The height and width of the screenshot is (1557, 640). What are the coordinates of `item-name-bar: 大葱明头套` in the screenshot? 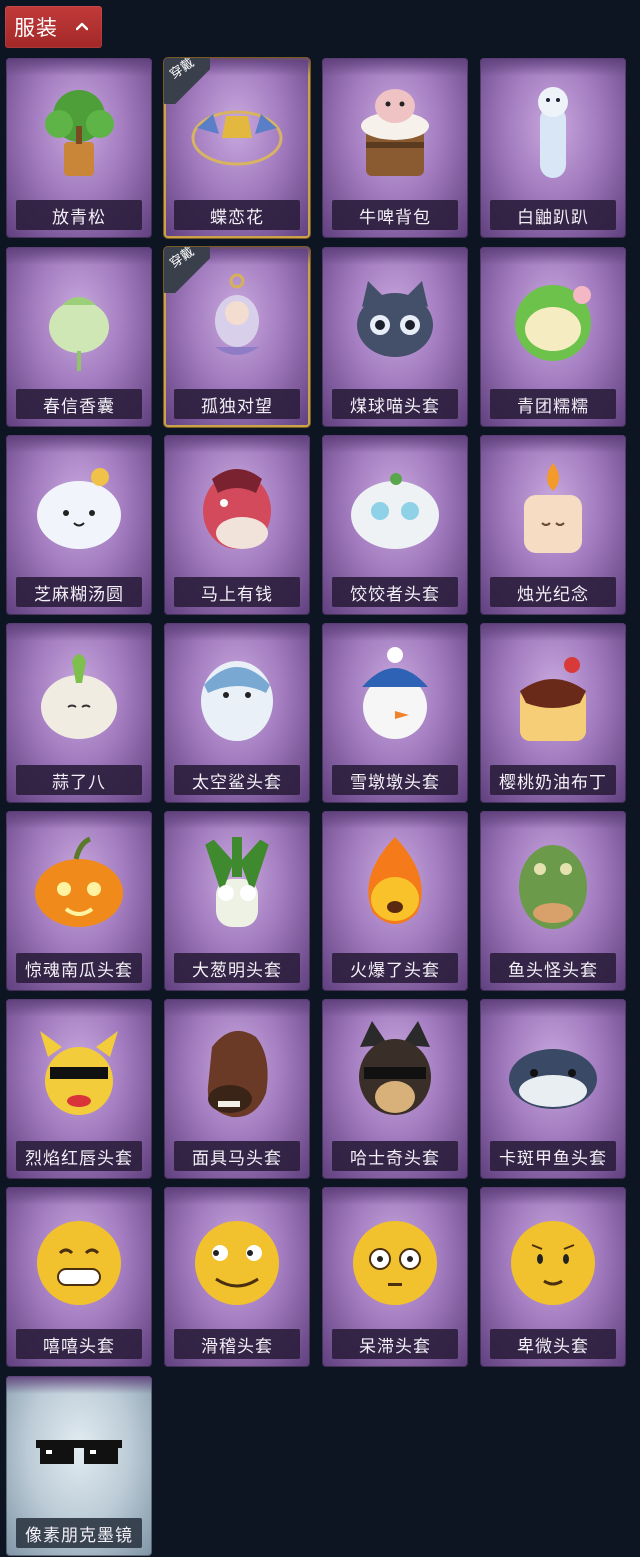 It's located at (237, 968).